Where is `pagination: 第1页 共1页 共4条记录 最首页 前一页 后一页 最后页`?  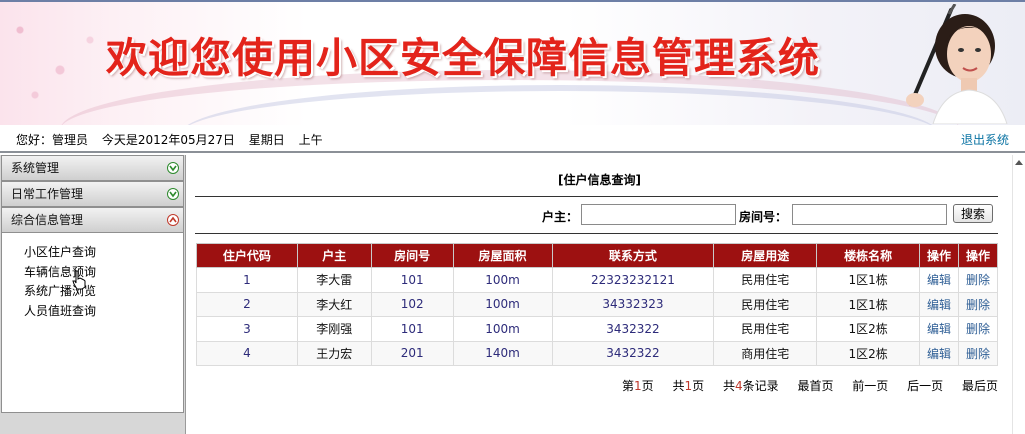
pagination: 第1页 共1页 共4条记录 最首页 前一页 后一页 最后页 is located at coordinates (810, 385).